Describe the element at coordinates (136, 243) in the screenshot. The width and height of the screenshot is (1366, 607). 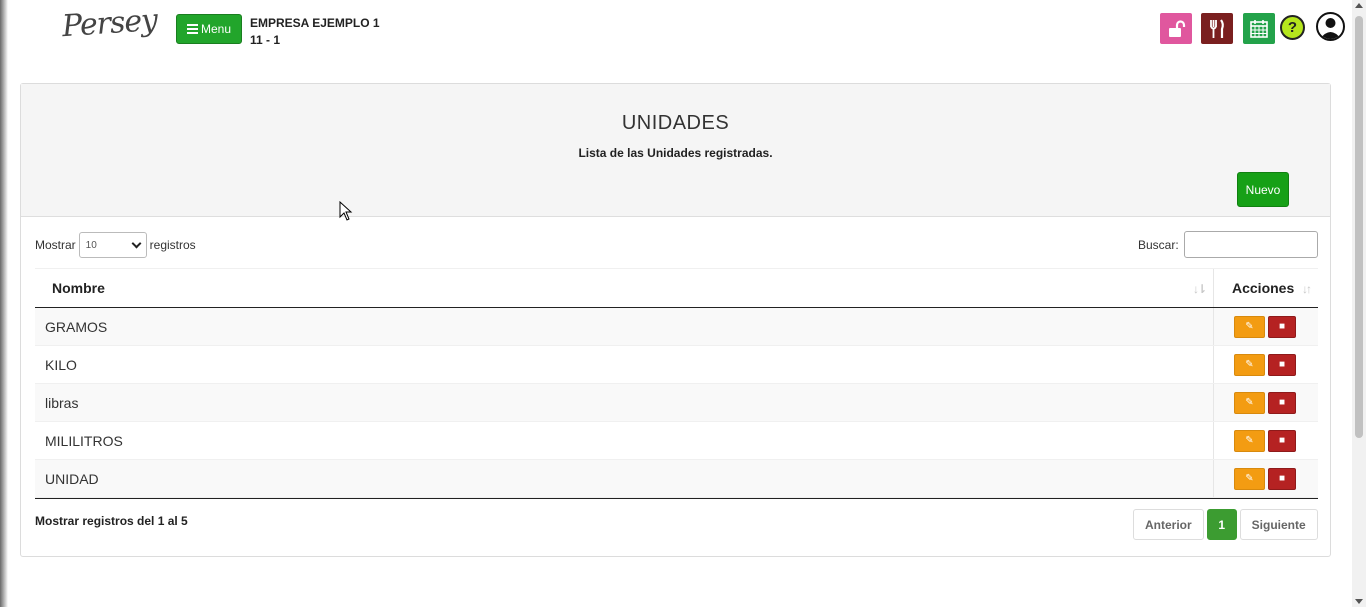
I see `chevron-down-icon` at that location.